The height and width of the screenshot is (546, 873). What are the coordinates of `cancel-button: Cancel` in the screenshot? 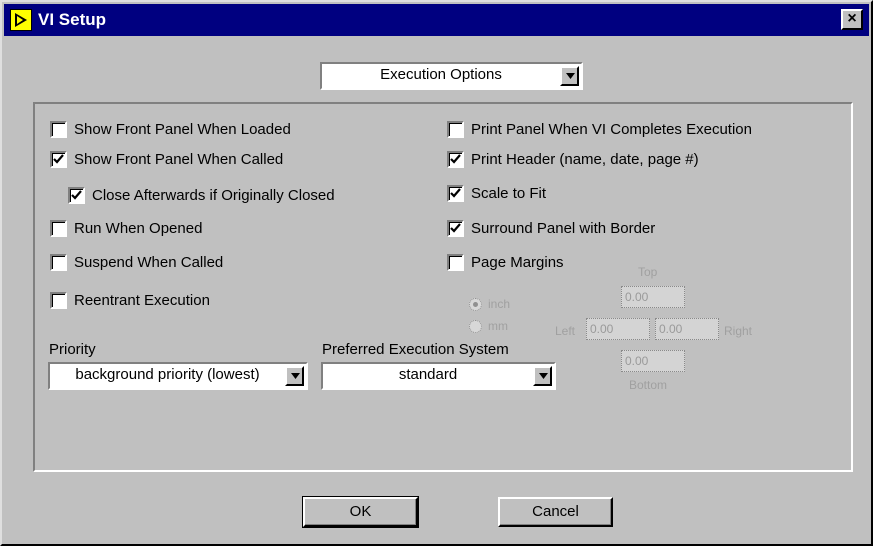 It's located at (555, 512).